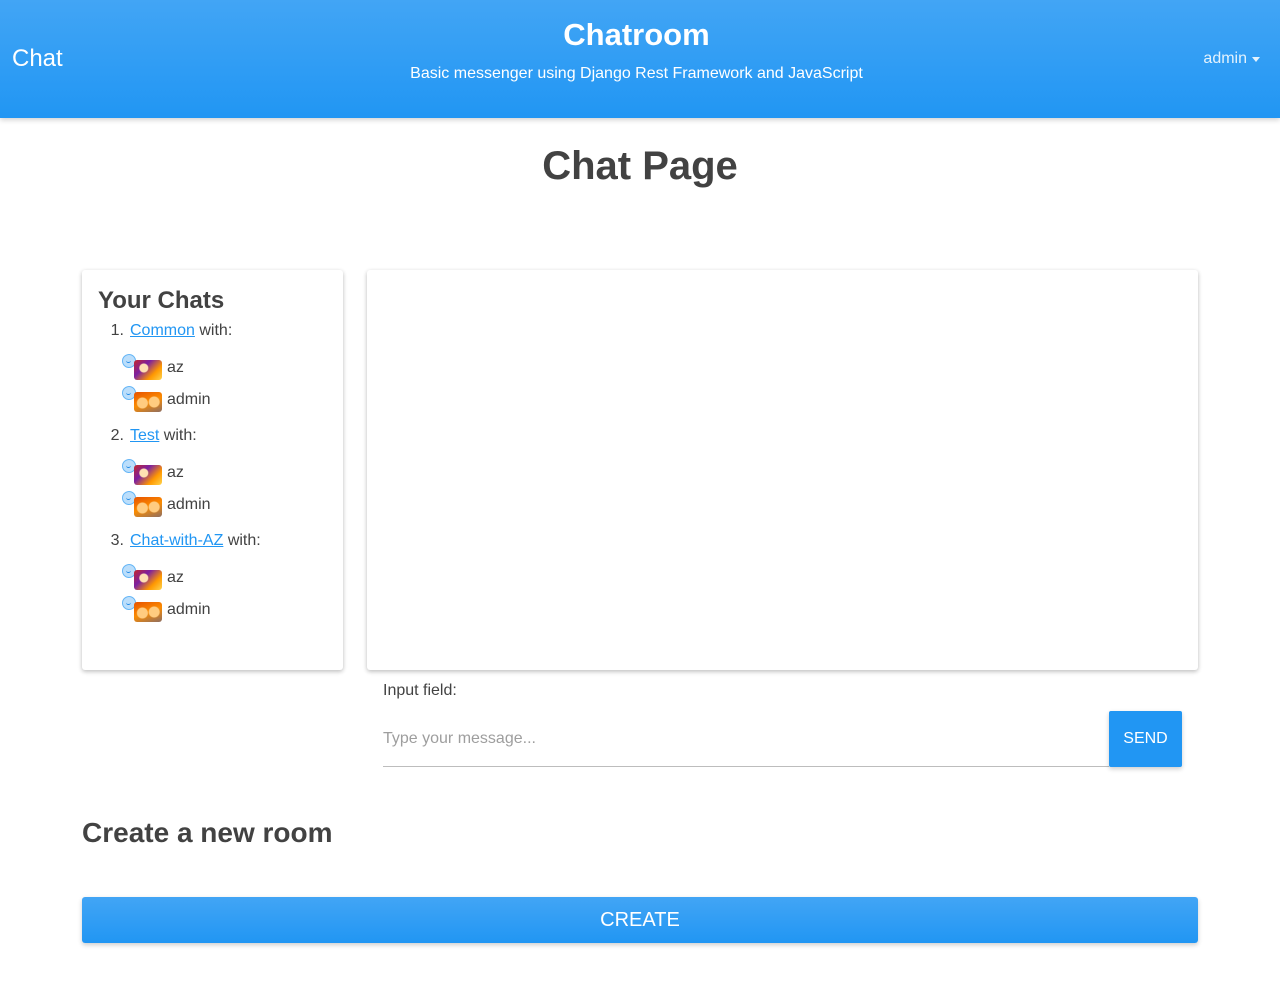  What do you see at coordinates (176, 541) in the screenshot?
I see `room-link: Chat-with-AZ` at bounding box center [176, 541].